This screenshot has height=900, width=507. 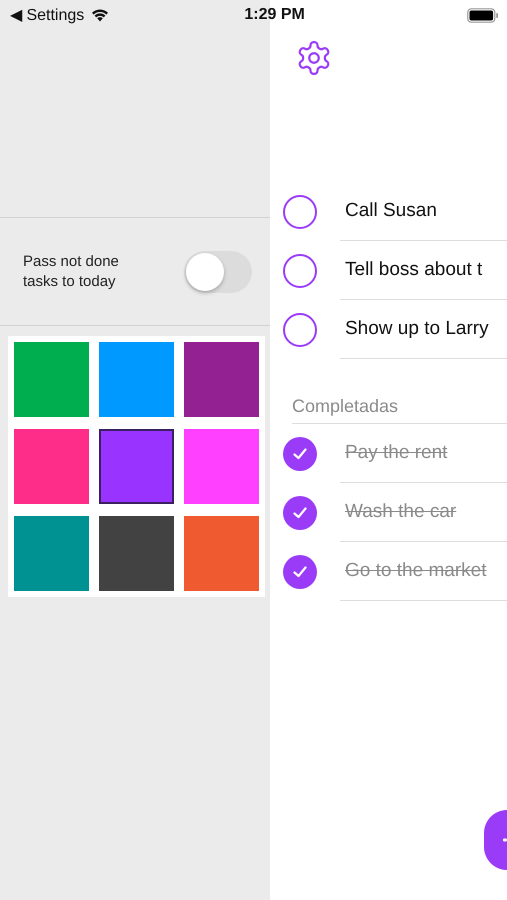 What do you see at coordinates (417, 329) in the screenshot?
I see `task-title: Show up to Larry` at bounding box center [417, 329].